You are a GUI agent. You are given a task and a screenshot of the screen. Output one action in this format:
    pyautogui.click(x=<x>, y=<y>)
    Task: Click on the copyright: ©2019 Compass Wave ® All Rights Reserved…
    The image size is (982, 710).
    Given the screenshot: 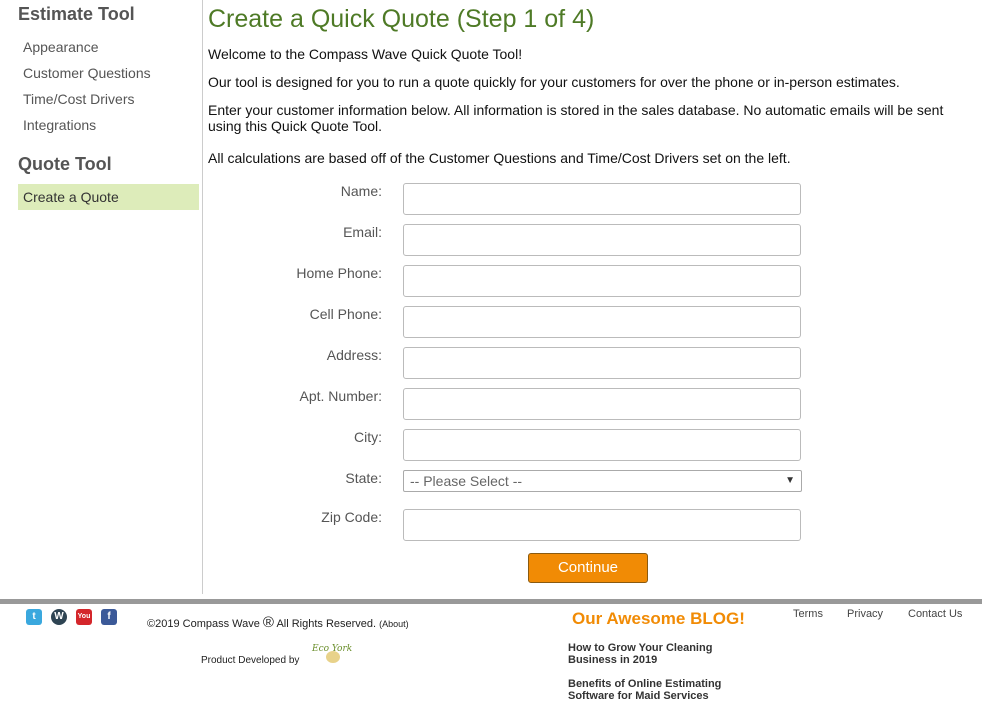 What is the action you would take?
    pyautogui.click(x=278, y=622)
    